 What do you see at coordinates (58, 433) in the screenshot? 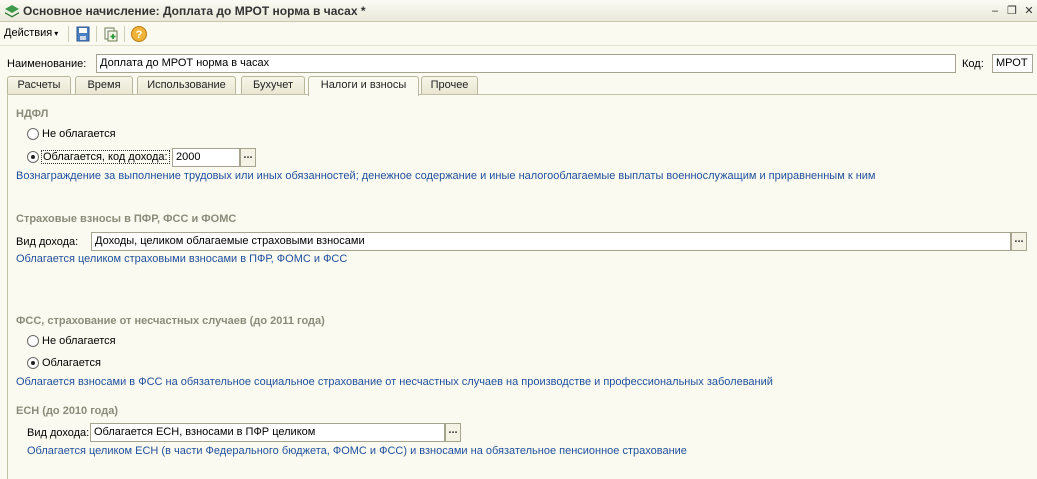
I see `esn-income-type-label: Вид дохода:` at bounding box center [58, 433].